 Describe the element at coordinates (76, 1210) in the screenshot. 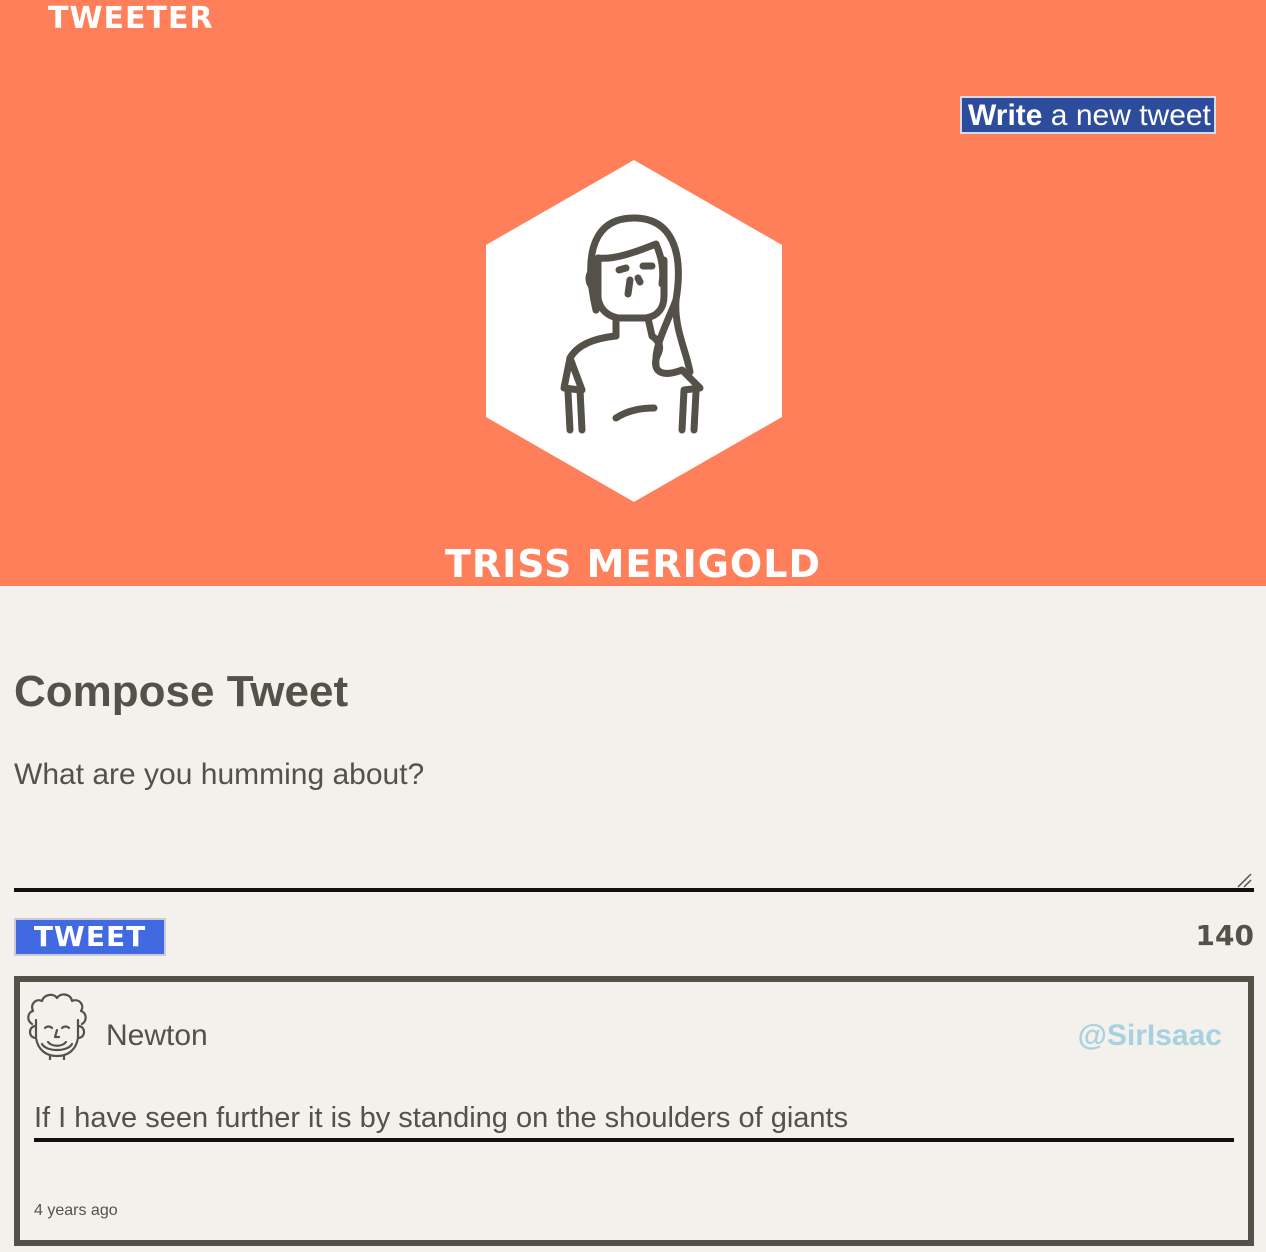

I see `tweet-timestamp: 4 years ago` at that location.